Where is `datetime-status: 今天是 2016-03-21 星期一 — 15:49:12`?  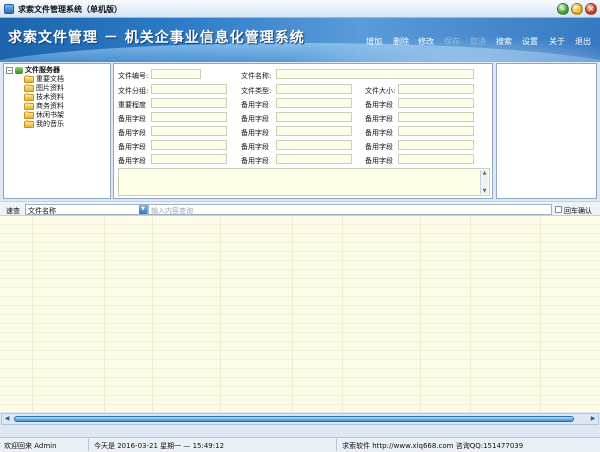
datetime-status: 今天是 2016-03-21 星期一 — 15:49:12 is located at coordinates (159, 446).